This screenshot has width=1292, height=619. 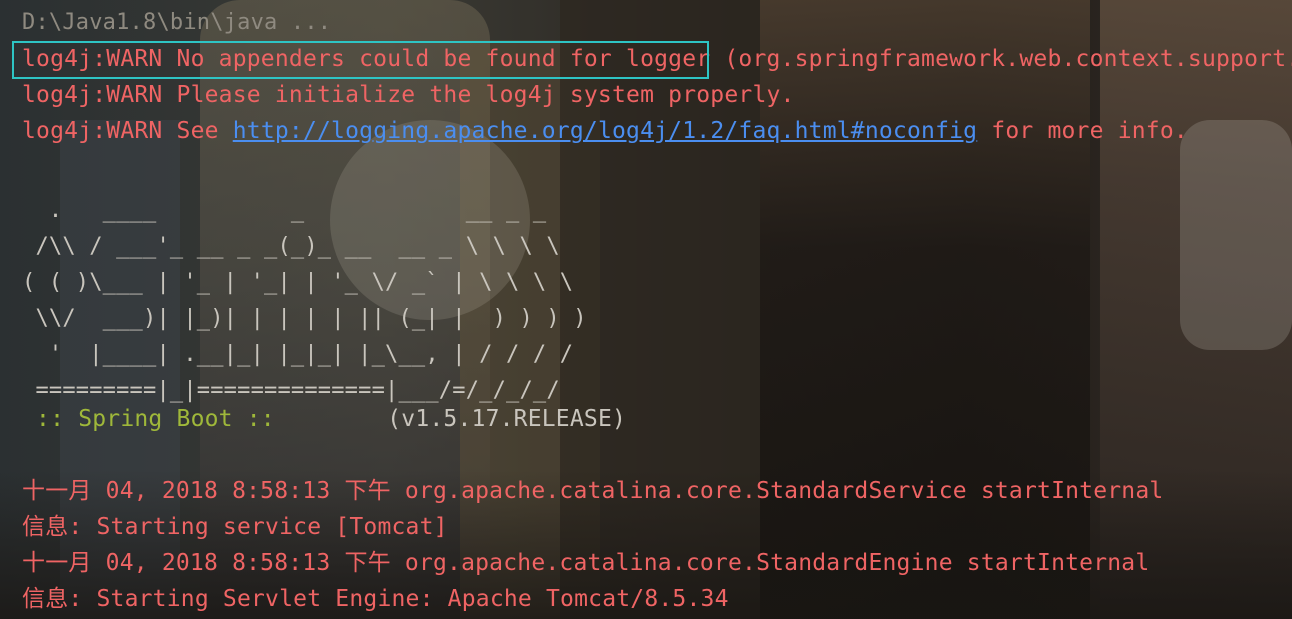 What do you see at coordinates (1082, 131) in the screenshot?
I see `warn-line-3-after: for more info.` at bounding box center [1082, 131].